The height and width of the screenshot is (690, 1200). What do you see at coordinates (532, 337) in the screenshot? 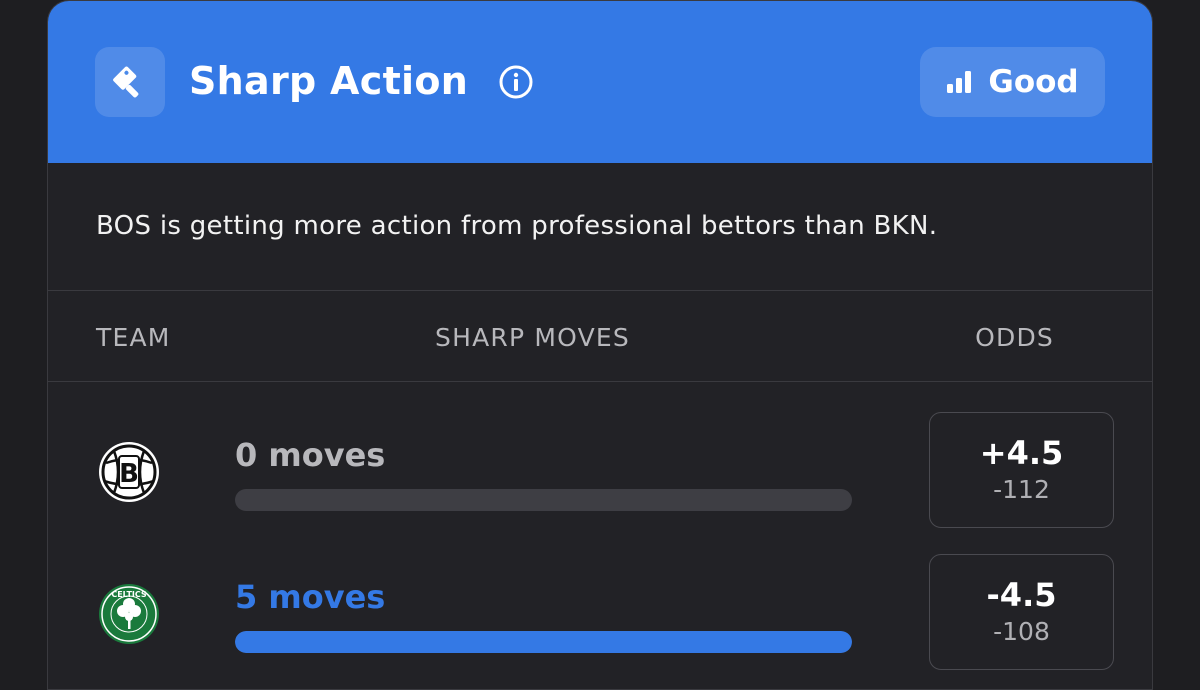
I see `column-header-sharp-moves: SHARP MOVES` at bounding box center [532, 337].